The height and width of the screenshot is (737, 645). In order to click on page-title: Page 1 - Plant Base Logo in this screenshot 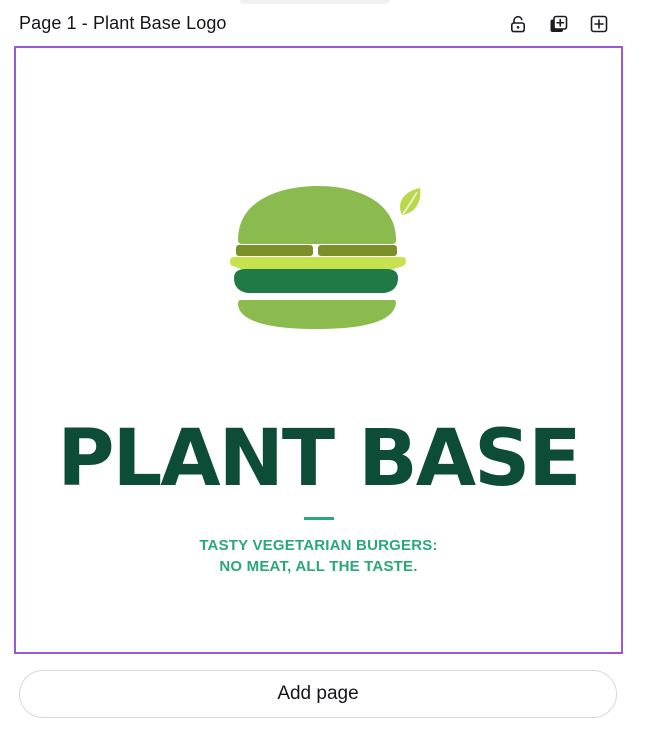, I will do `click(123, 23)`.